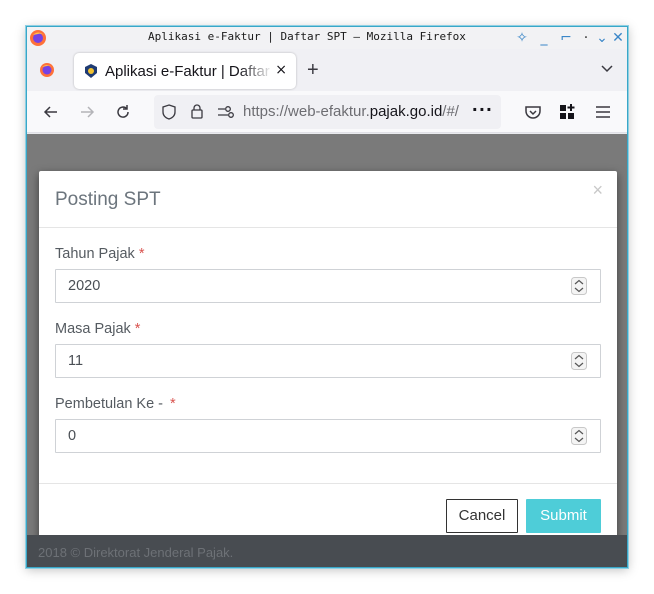 The height and width of the screenshot is (594, 654). What do you see at coordinates (47, 70) in the screenshot?
I see `firefox-view-icon` at bounding box center [47, 70].